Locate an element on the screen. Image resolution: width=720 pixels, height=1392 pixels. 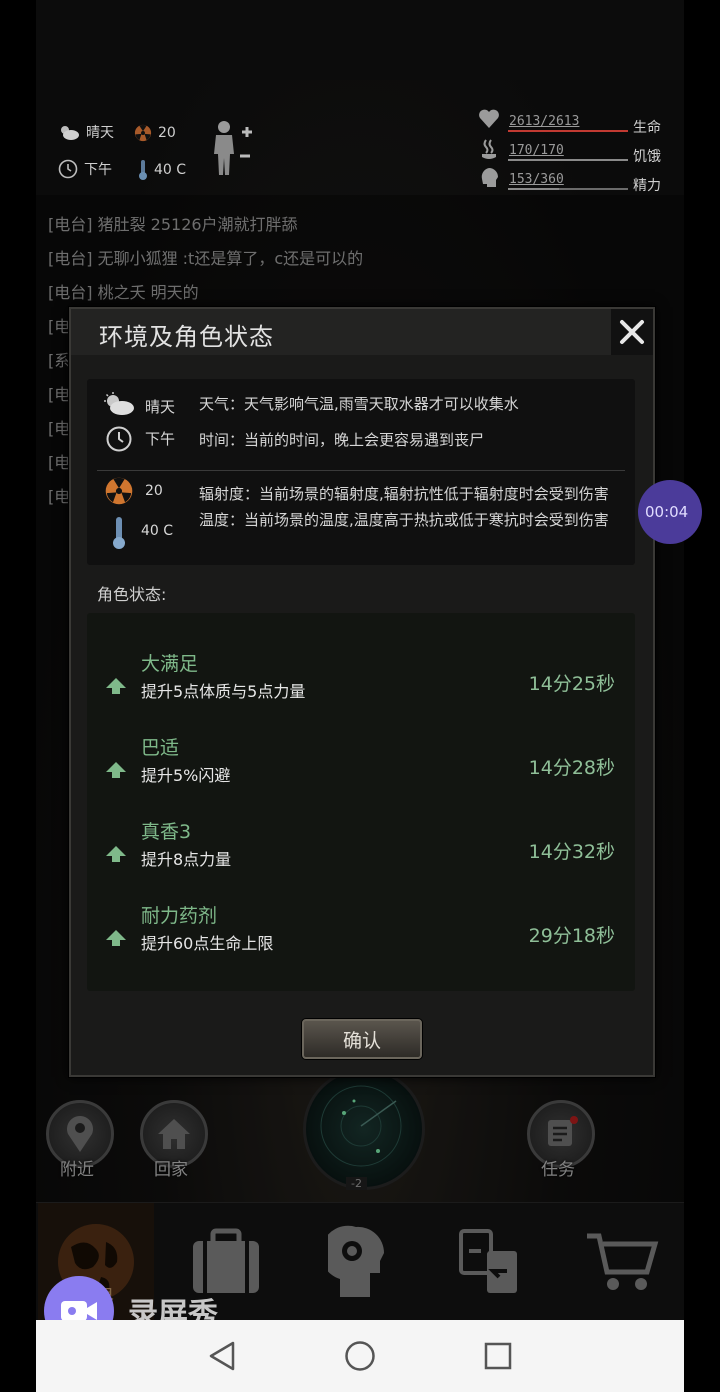
home-circle-icon is located at coordinates (360, 1356).